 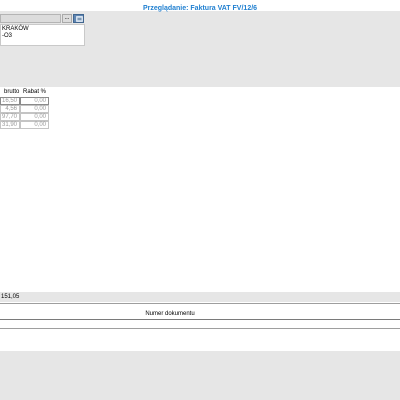 I want to click on window-title: Przeglądanie: Faktura VAT FV/12/6, so click(x=200, y=8).